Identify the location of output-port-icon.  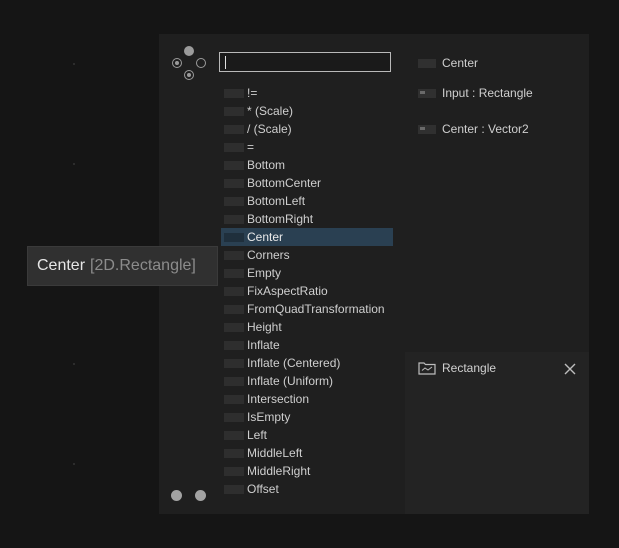
(427, 129).